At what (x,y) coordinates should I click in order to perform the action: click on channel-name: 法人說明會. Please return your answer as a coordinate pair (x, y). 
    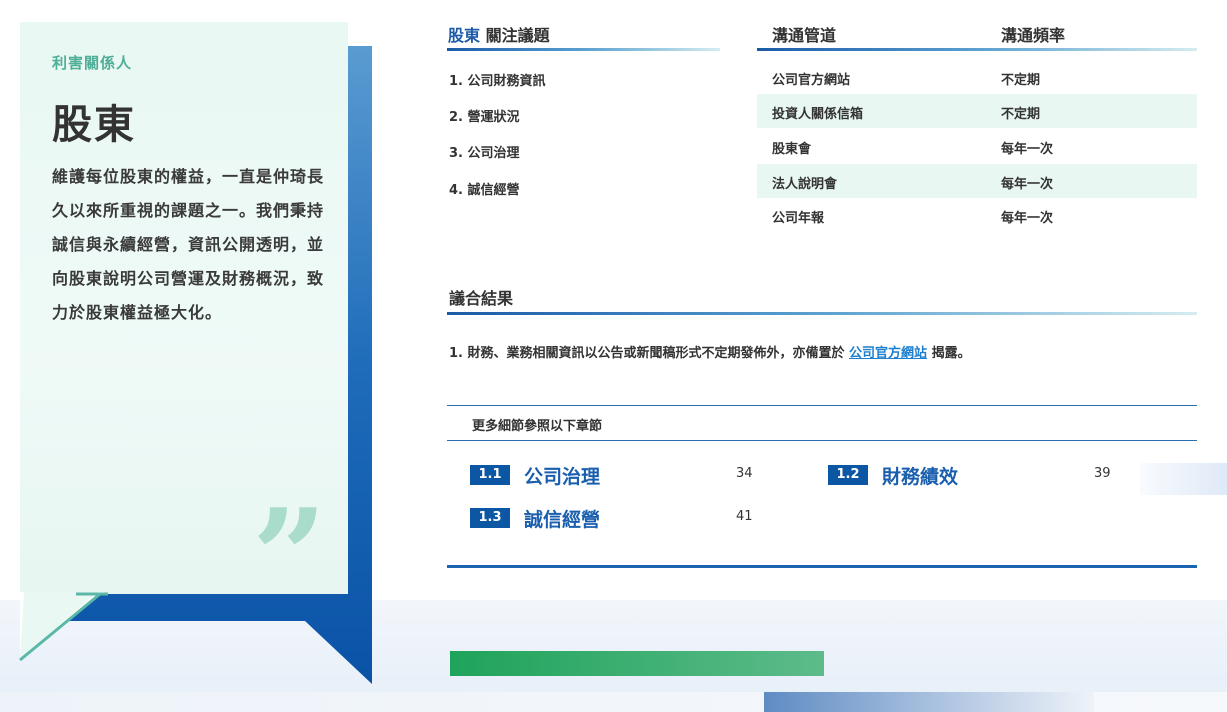
    Looking at the image, I should click on (805, 184).